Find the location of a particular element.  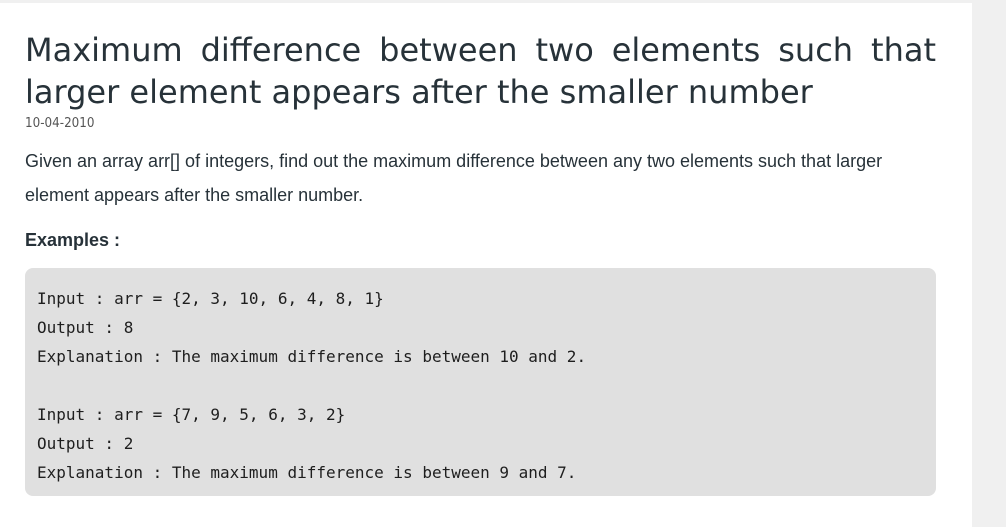

code-line: Output : 8 is located at coordinates (85, 327).